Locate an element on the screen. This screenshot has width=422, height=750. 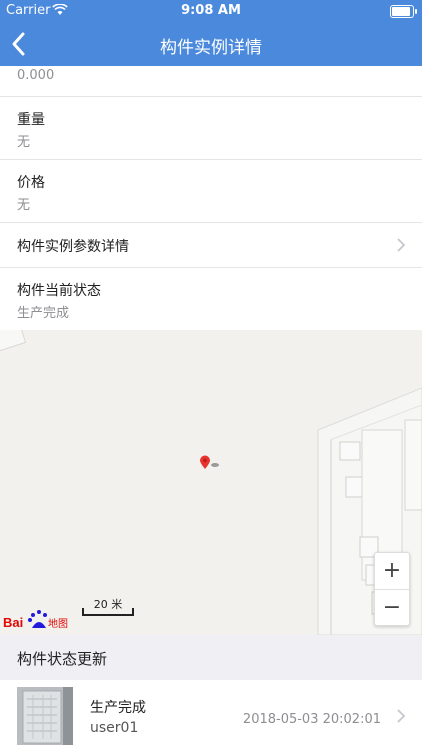
price-value: 无 is located at coordinates (24, 205).